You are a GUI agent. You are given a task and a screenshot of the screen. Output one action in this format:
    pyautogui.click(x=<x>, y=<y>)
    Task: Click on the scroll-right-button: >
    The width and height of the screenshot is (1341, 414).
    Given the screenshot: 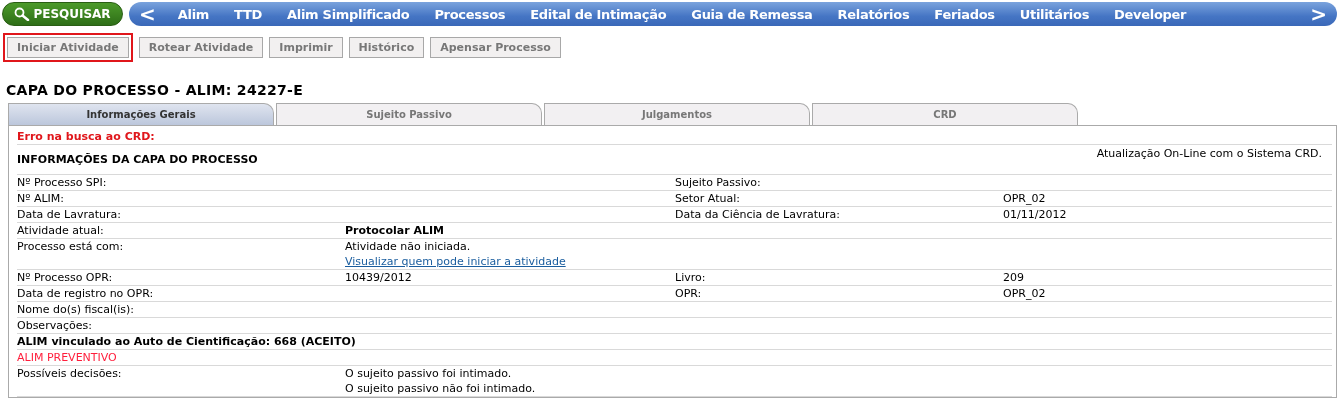 What is the action you would take?
    pyautogui.click(x=1318, y=14)
    